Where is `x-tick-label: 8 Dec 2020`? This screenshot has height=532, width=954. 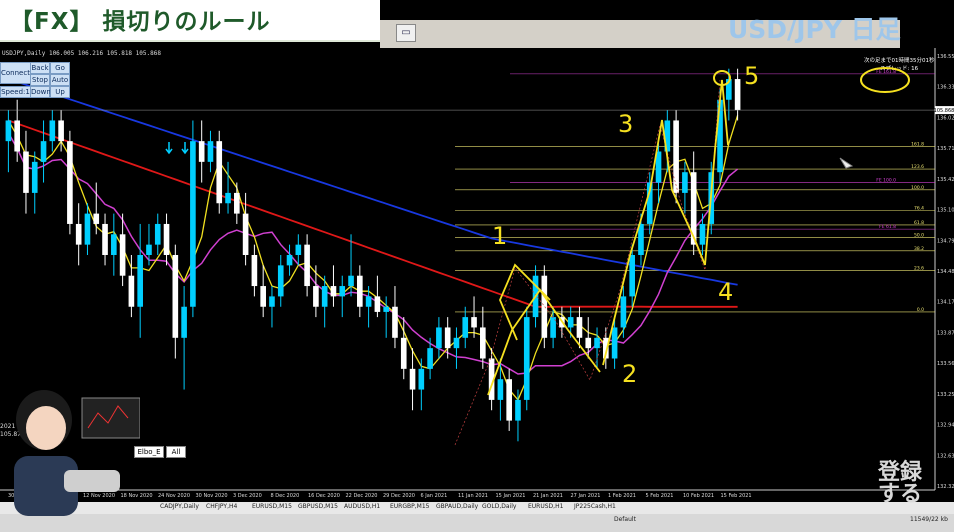 x-tick-label: 8 Dec 2020 is located at coordinates (285, 496).